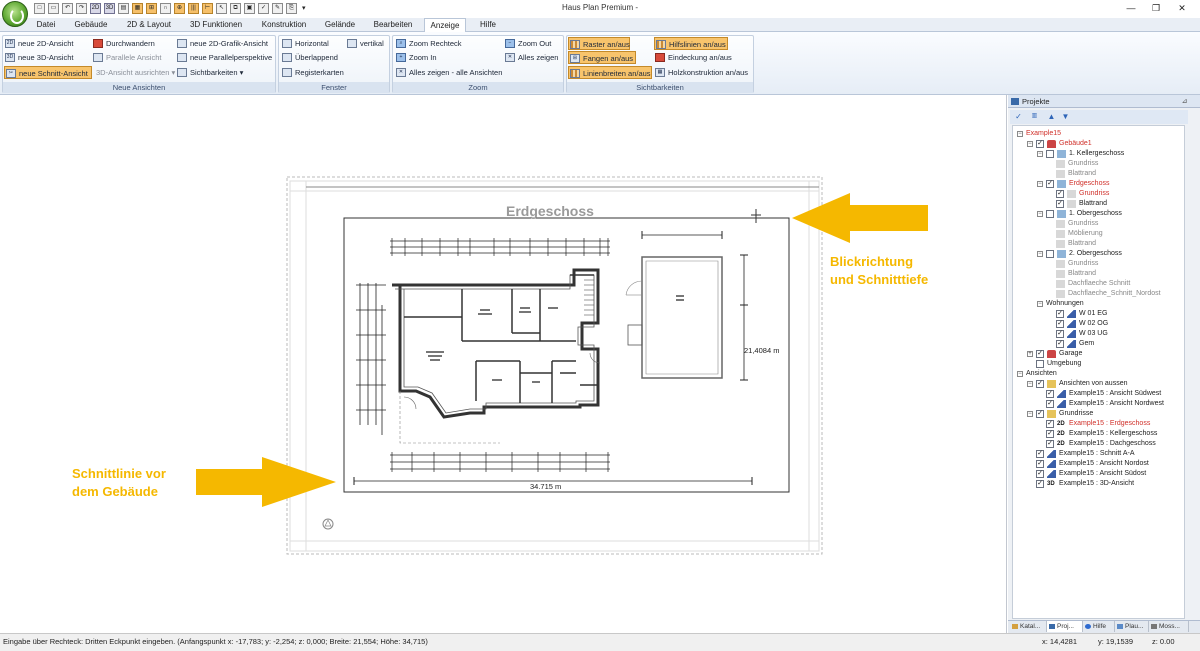 The image size is (1200, 651). I want to click on show-all-views-button: ✕ Alles zeigen - alle Ansichten, so click(448, 72).